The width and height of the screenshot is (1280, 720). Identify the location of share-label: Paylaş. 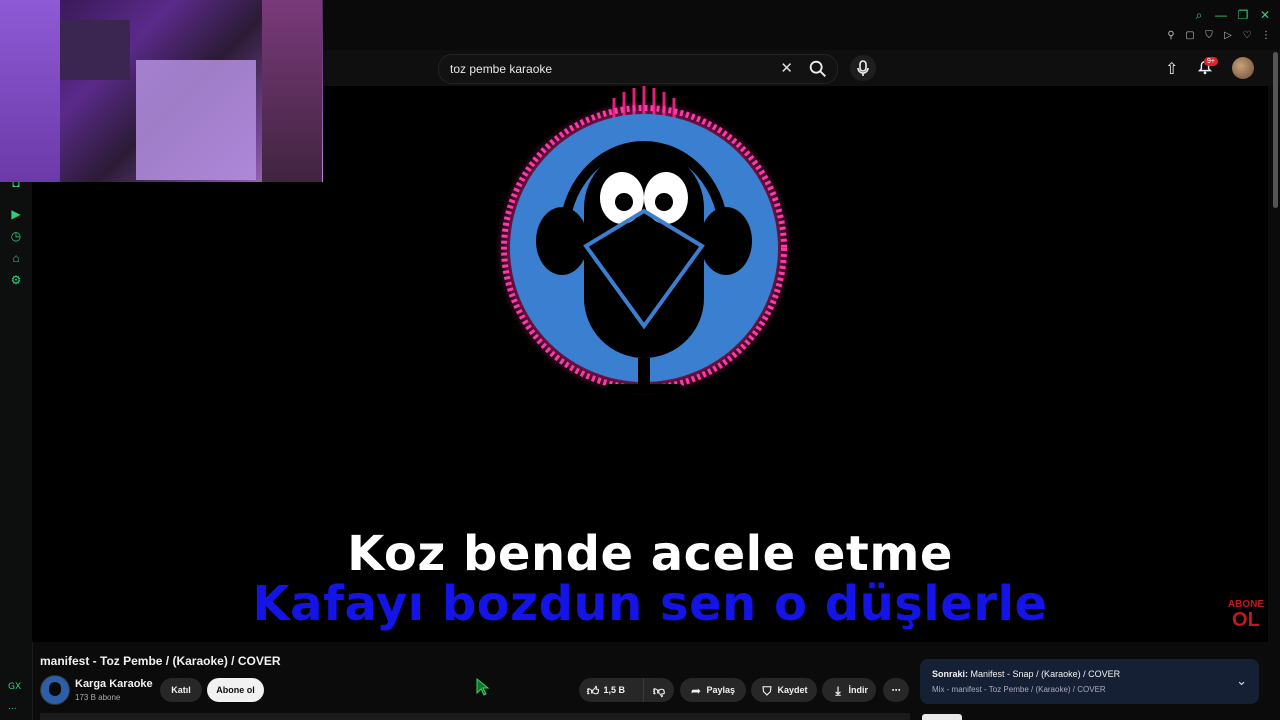
(721, 690).